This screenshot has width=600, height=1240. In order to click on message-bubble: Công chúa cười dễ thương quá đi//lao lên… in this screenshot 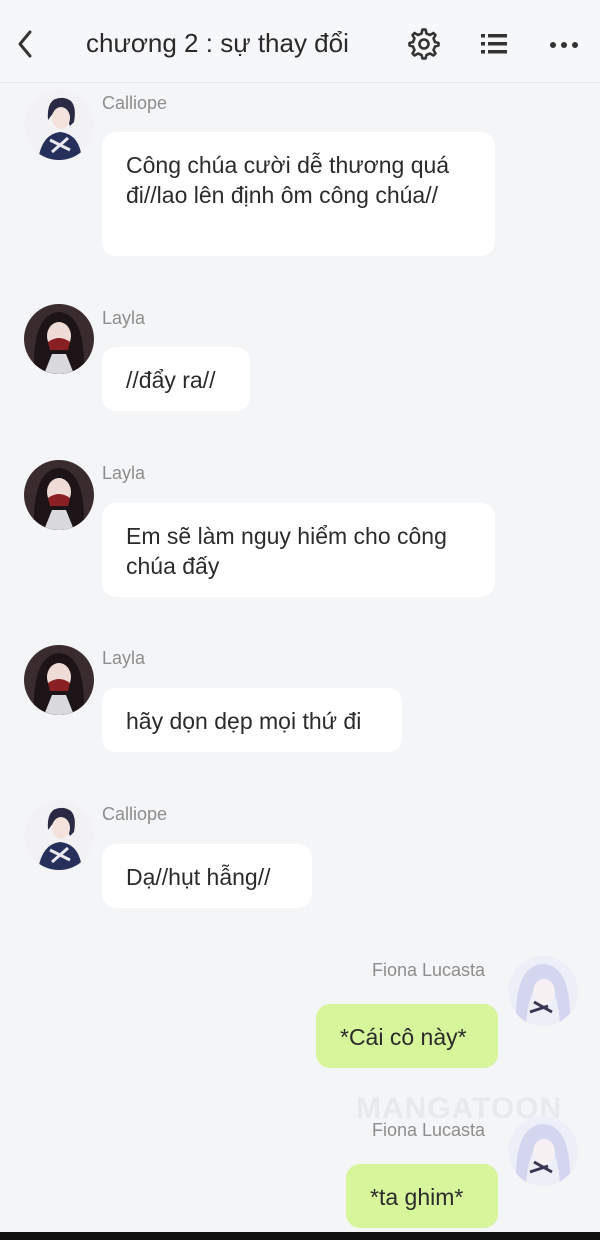, I will do `click(298, 194)`.